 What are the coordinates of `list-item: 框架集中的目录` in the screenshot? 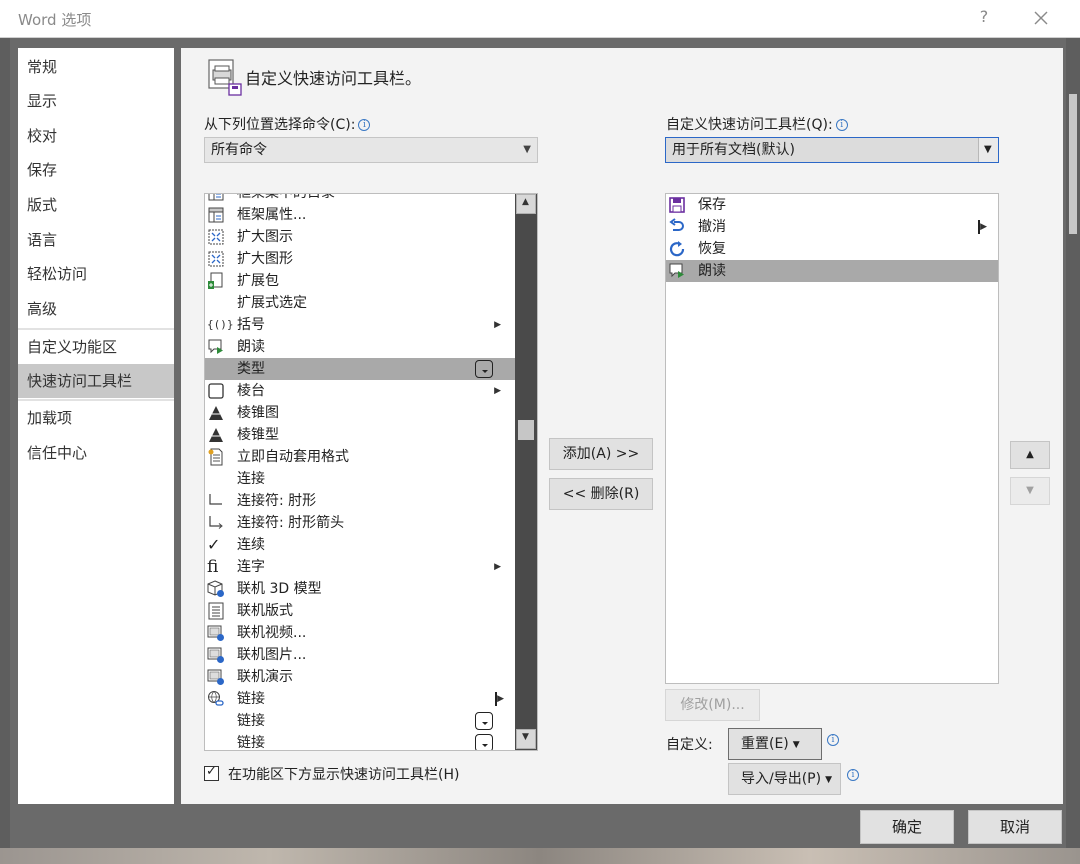 It's located at (360, 199).